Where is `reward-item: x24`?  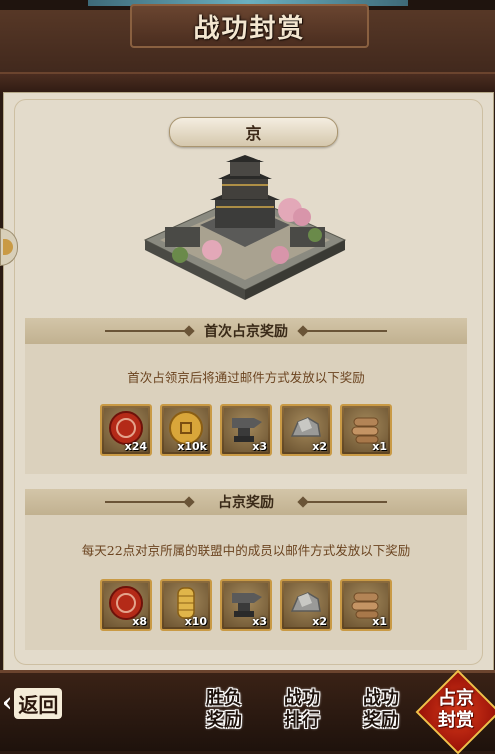
reward-item: x24 is located at coordinates (126, 430).